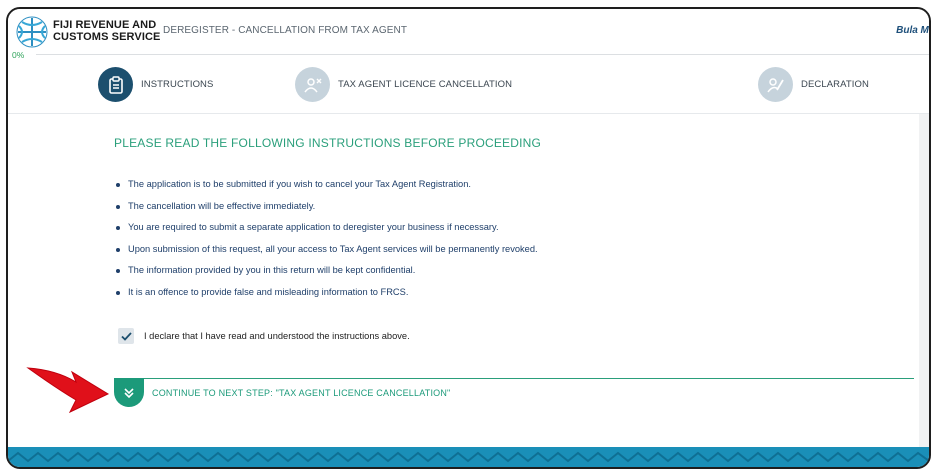  What do you see at coordinates (924, 284) in the screenshot?
I see `scrollbar` at bounding box center [924, 284].